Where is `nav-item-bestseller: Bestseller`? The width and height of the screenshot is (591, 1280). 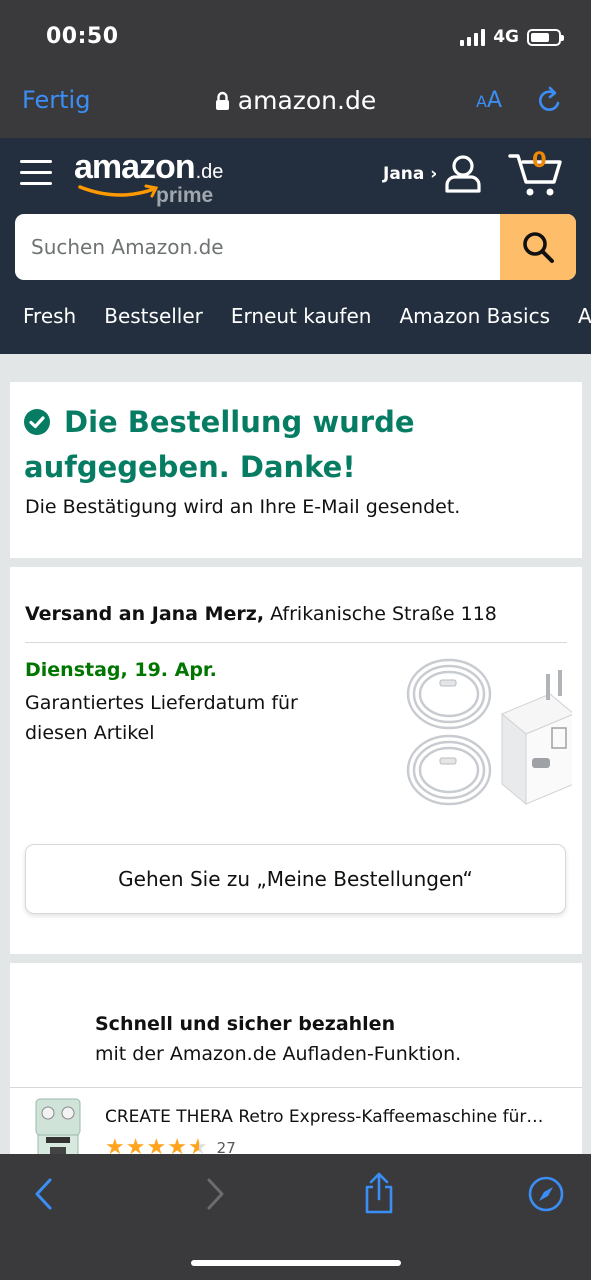 nav-item-bestseller: Bestseller is located at coordinates (153, 316).